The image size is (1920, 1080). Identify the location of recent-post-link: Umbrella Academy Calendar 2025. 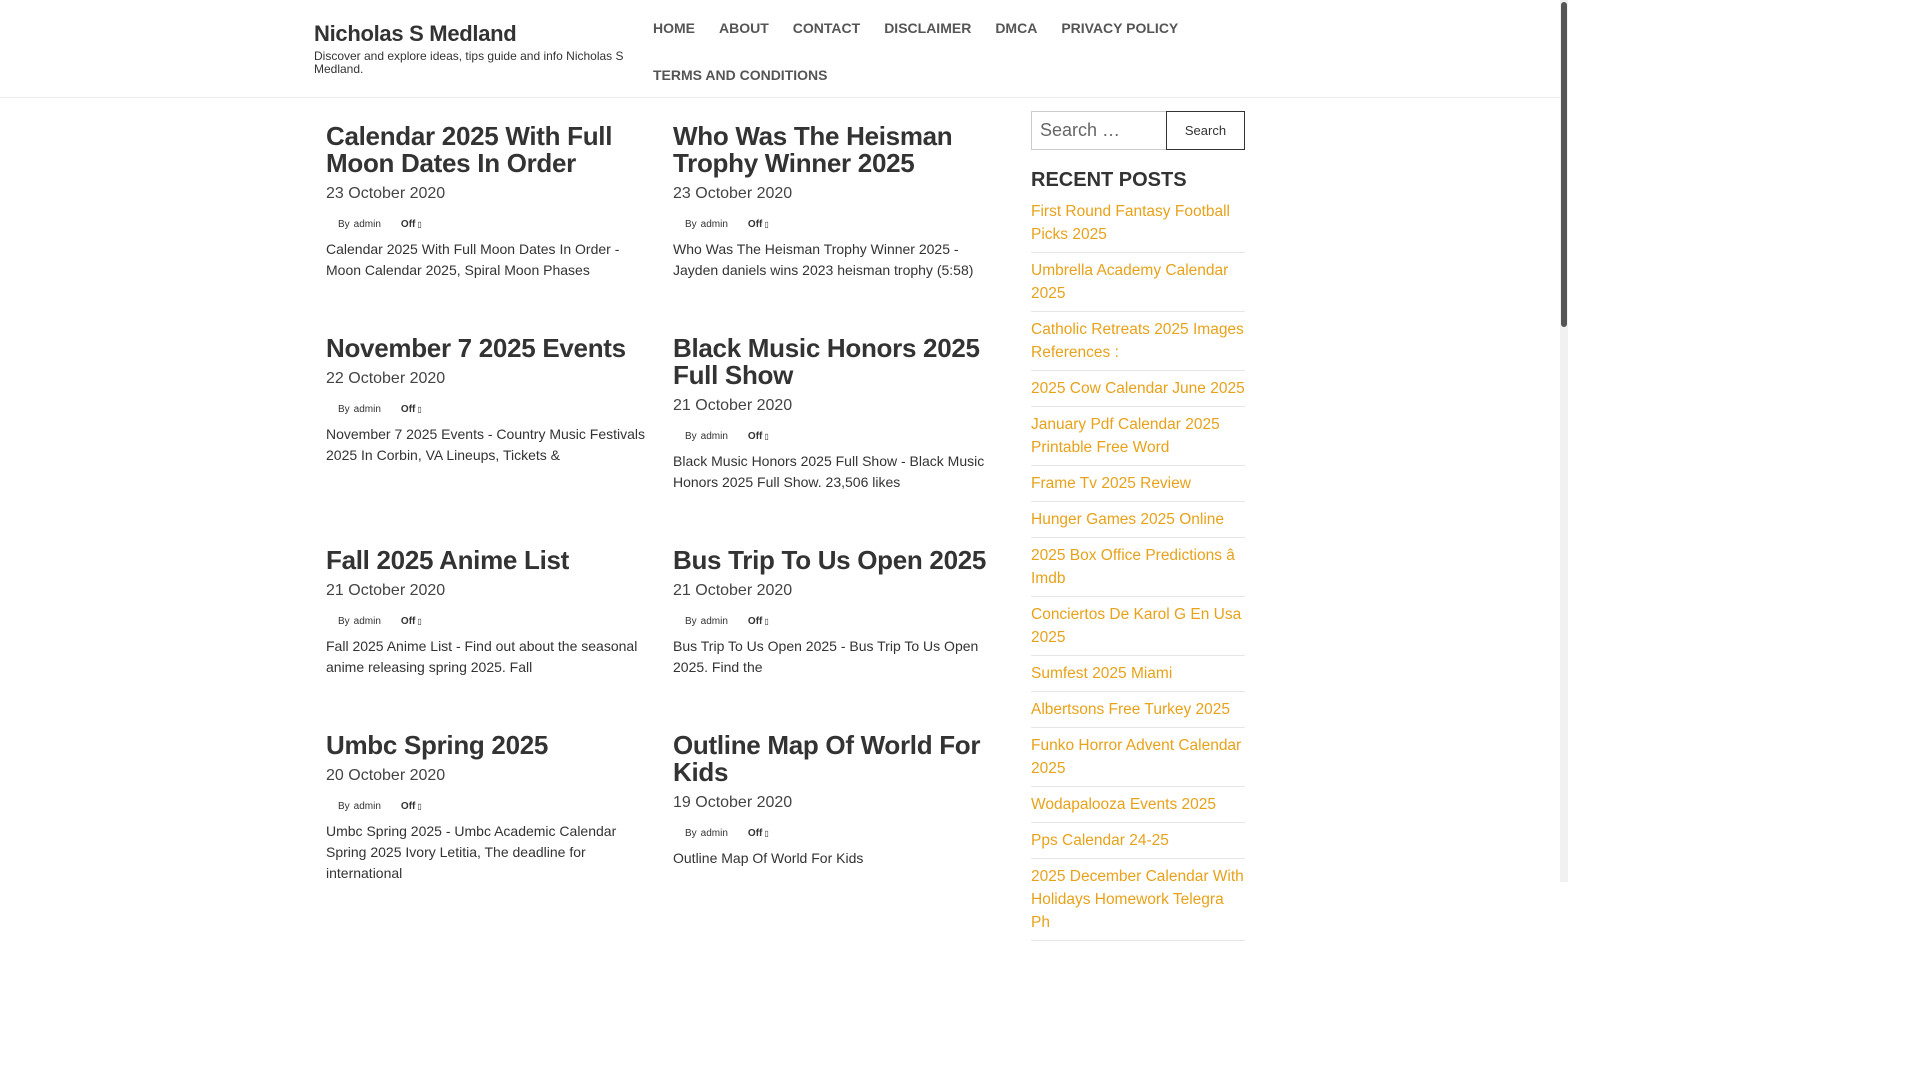
(1129, 282).